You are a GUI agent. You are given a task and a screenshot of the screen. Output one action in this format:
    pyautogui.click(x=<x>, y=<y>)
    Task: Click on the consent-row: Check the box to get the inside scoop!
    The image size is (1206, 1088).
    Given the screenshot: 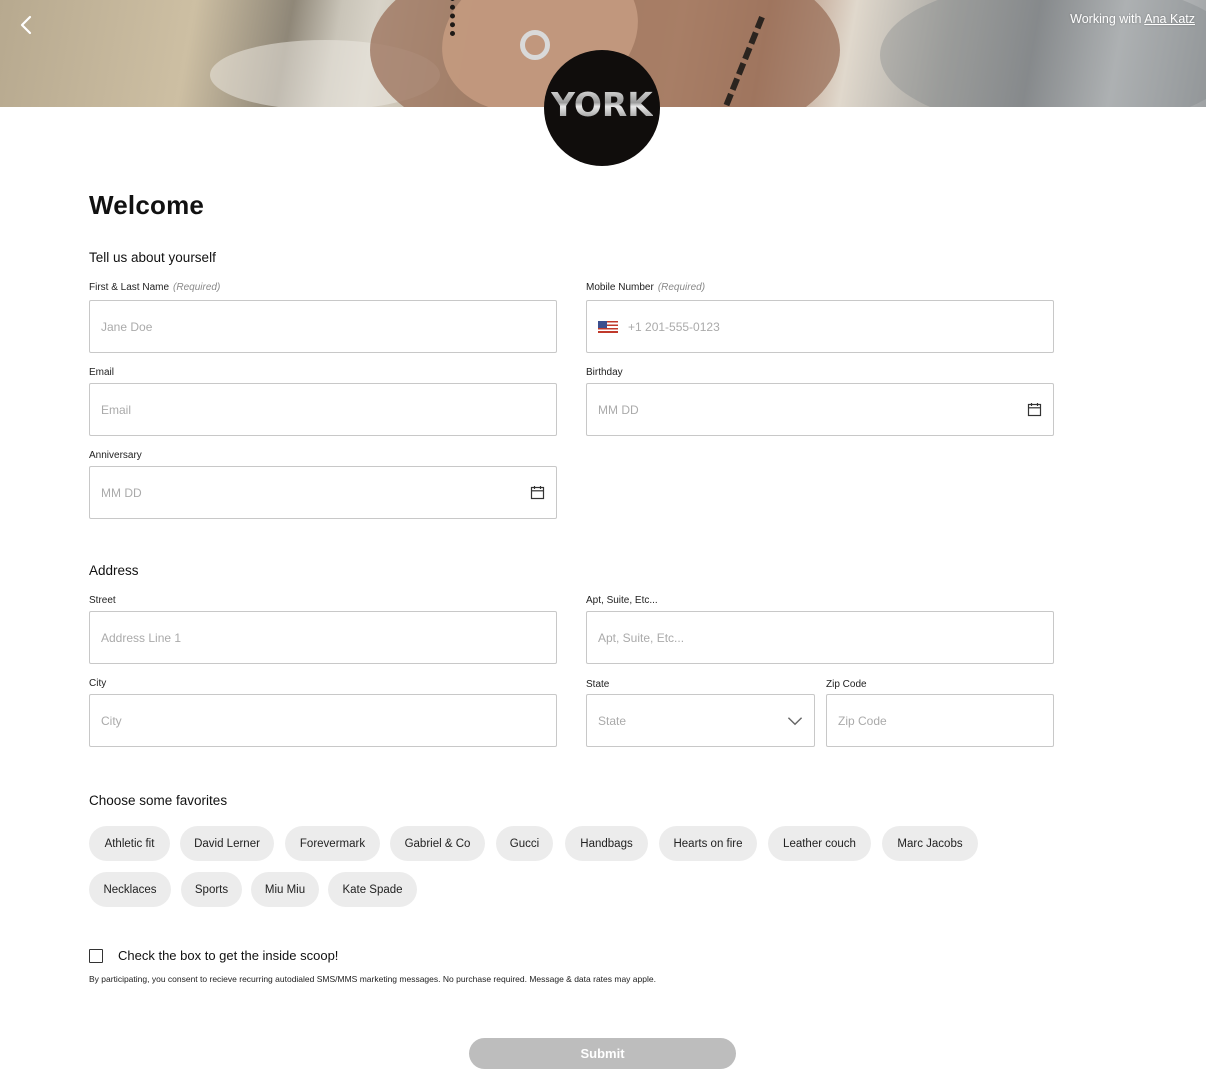 What is the action you would take?
    pyautogui.click(x=213, y=955)
    